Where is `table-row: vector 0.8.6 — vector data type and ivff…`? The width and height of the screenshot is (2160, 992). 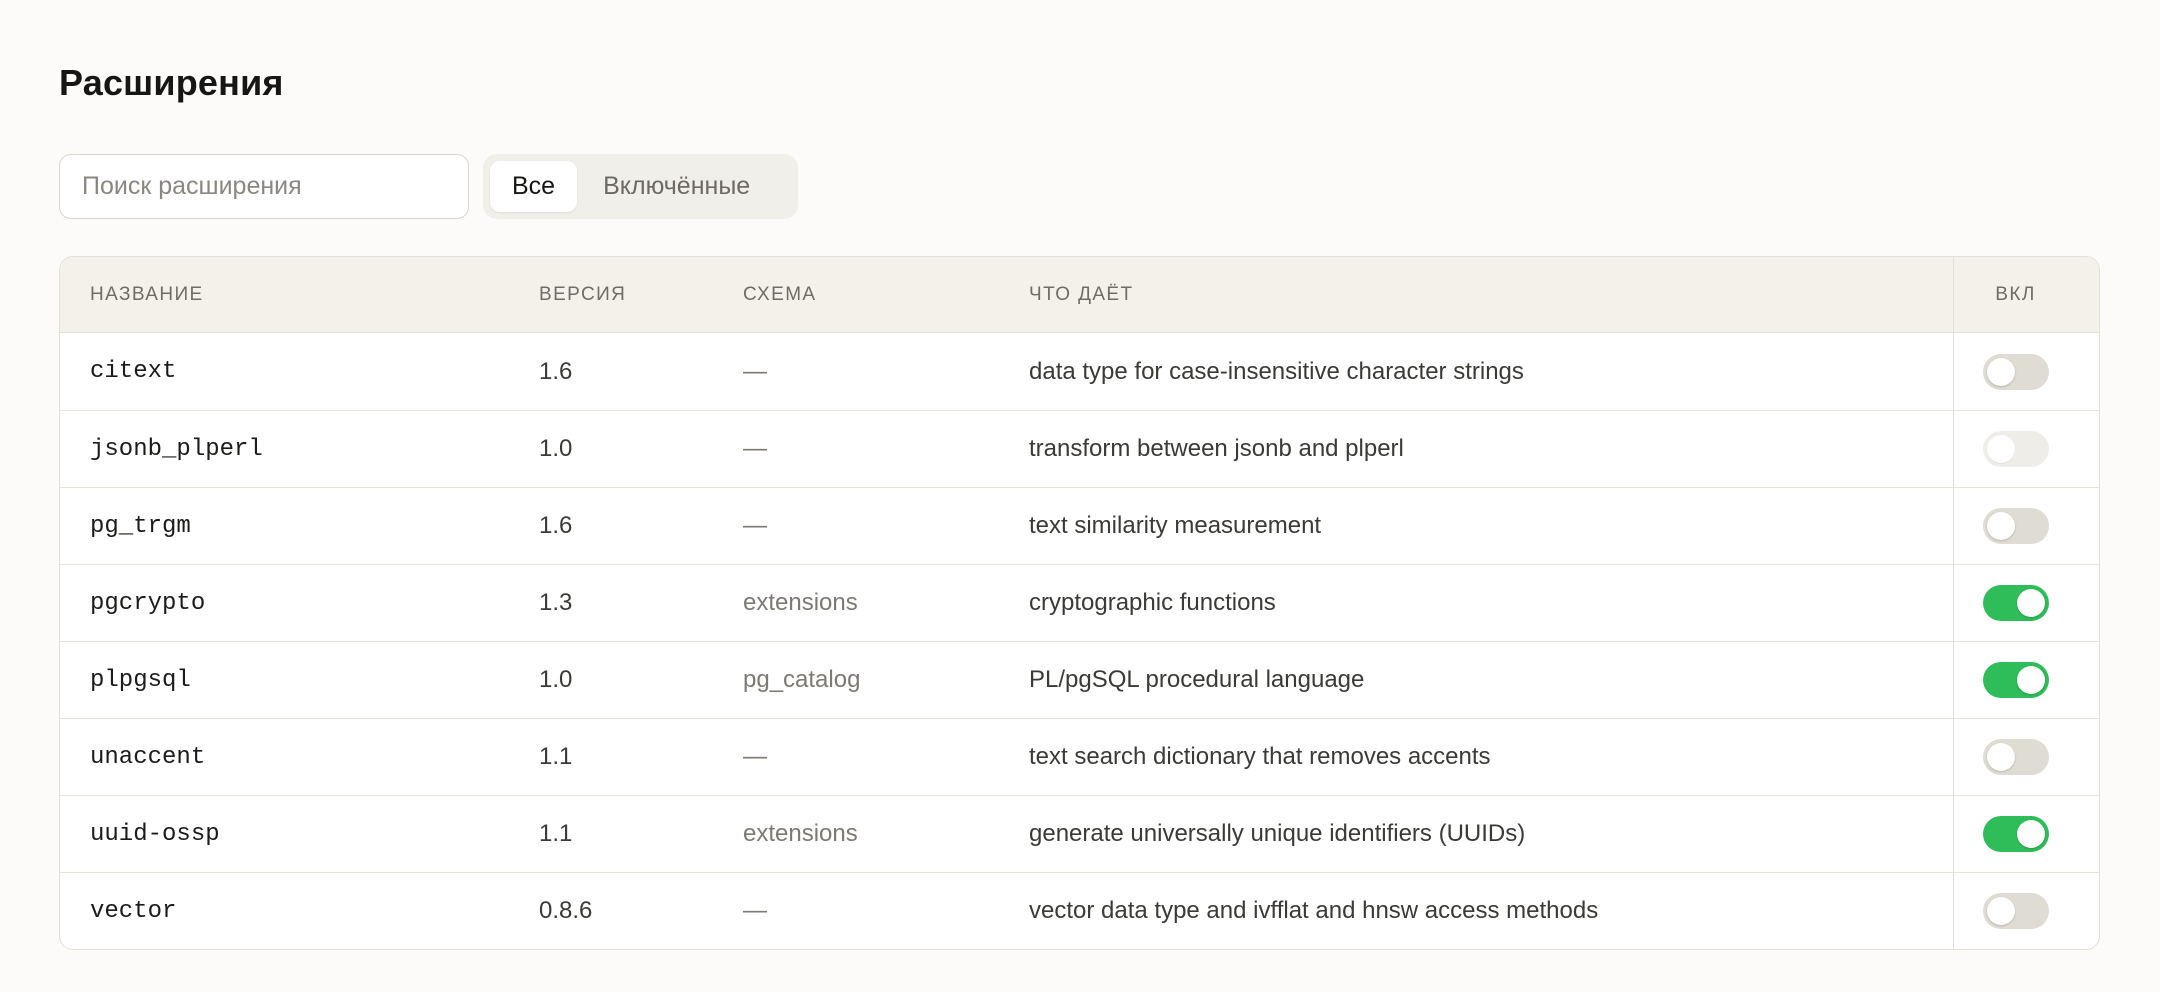 table-row: vector 0.8.6 — vector data type and ivff… is located at coordinates (1079, 910).